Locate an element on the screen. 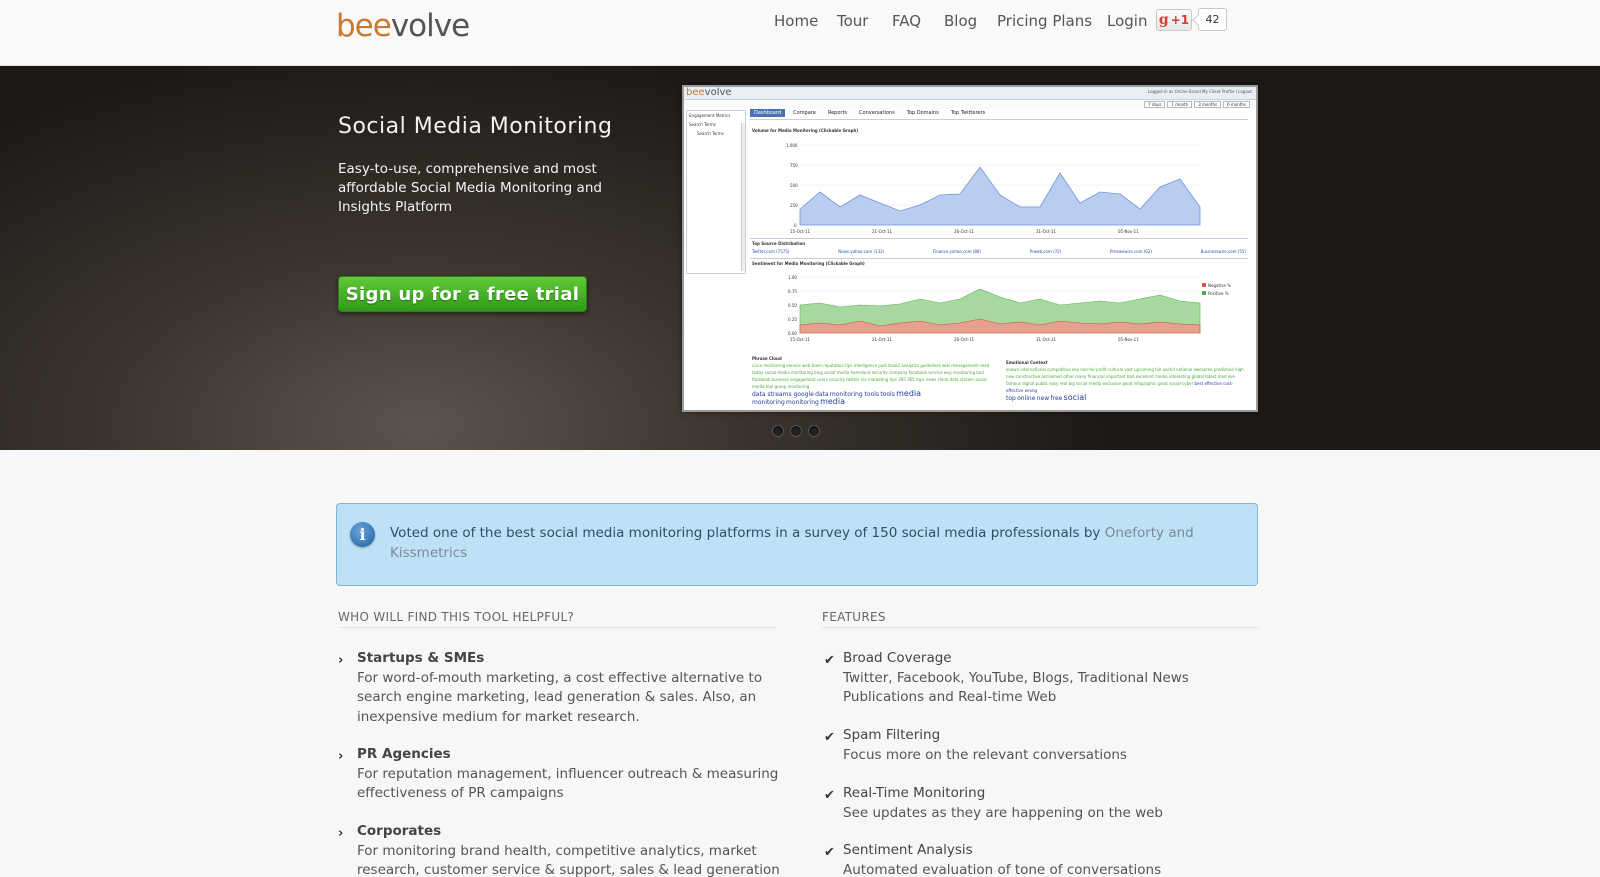 This screenshot has width=1600, height=877. sentiment-ytick: 0.75 is located at coordinates (792, 291).